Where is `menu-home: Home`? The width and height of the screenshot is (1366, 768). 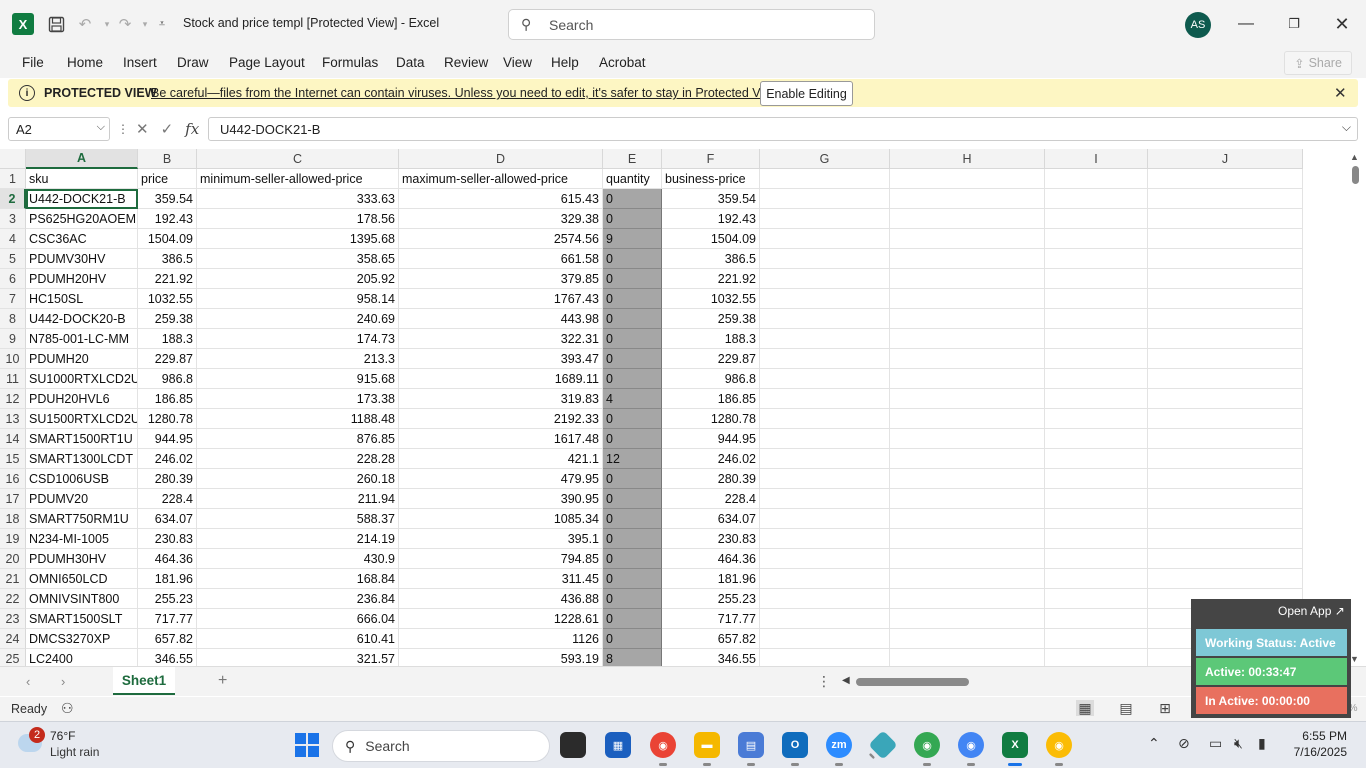 menu-home: Home is located at coordinates (85, 62).